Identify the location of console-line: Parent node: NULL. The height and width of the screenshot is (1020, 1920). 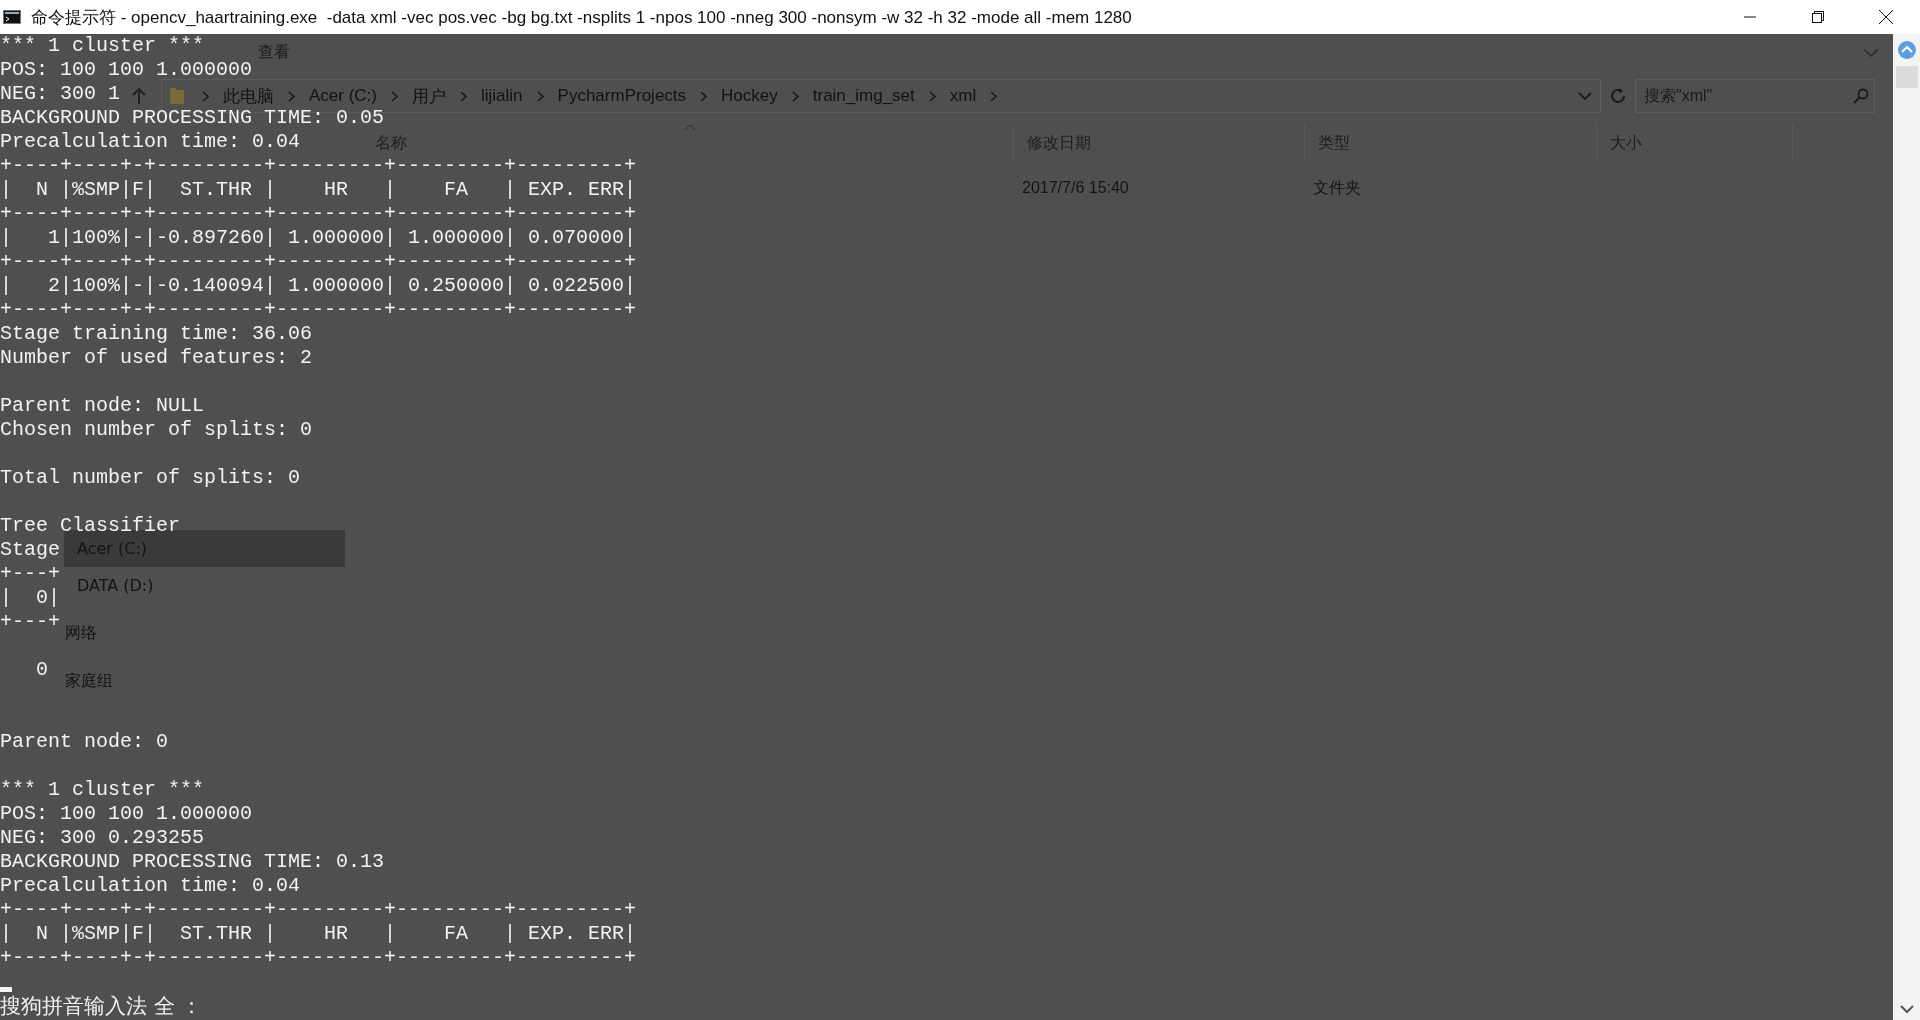
(102, 406).